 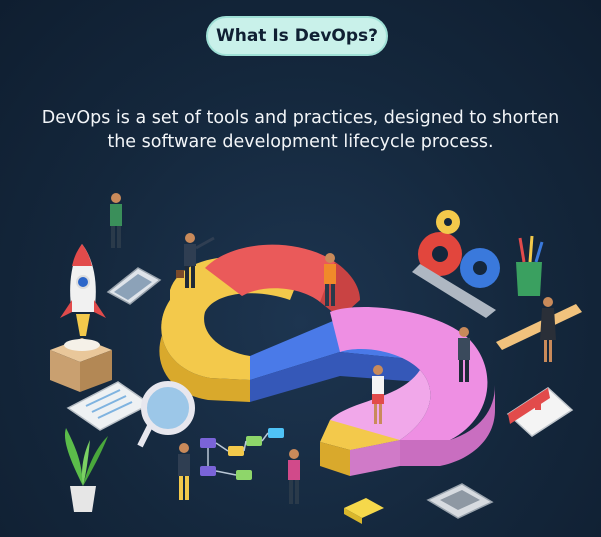 What do you see at coordinates (548, 329) in the screenshot?
I see `person-far-right` at bounding box center [548, 329].